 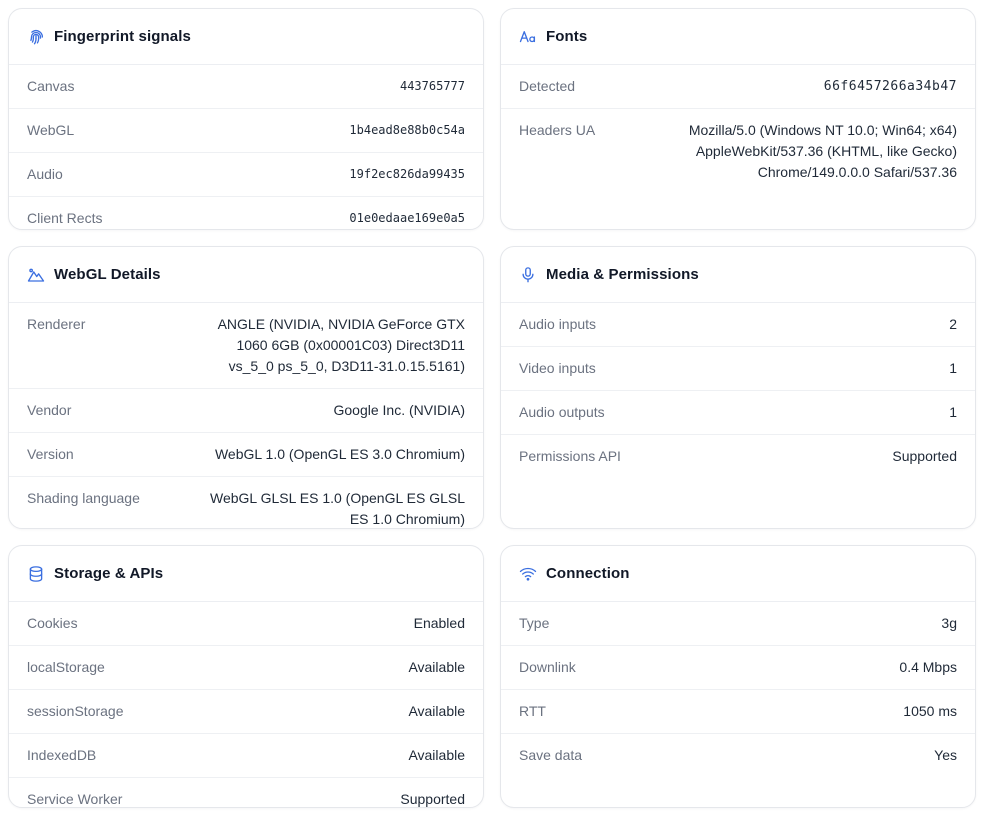 I want to click on row-audio-outputs: Audio outputs 1, so click(x=738, y=413).